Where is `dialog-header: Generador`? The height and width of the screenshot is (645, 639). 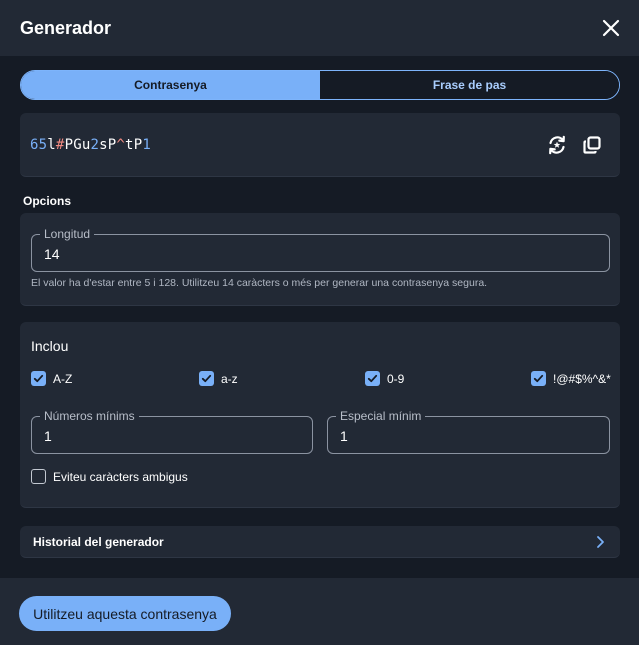 dialog-header: Generador is located at coordinates (319, 28).